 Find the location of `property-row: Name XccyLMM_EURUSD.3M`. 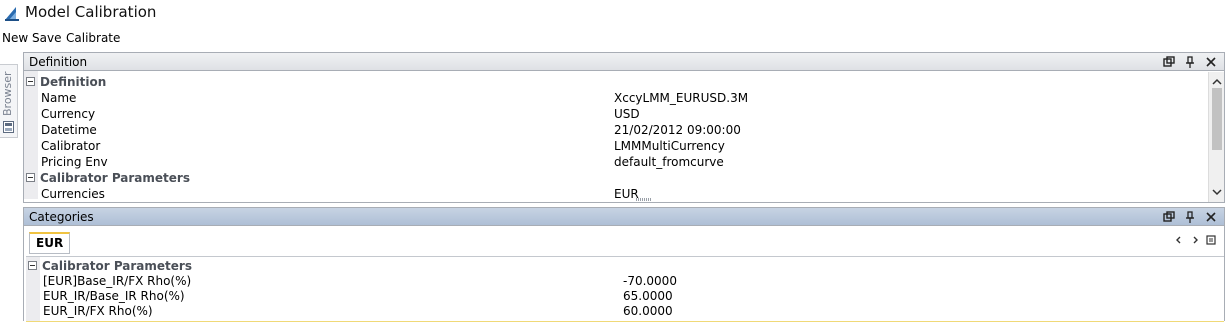

property-row: Name XccyLMM_EURUSD.3M is located at coordinates (616, 98).